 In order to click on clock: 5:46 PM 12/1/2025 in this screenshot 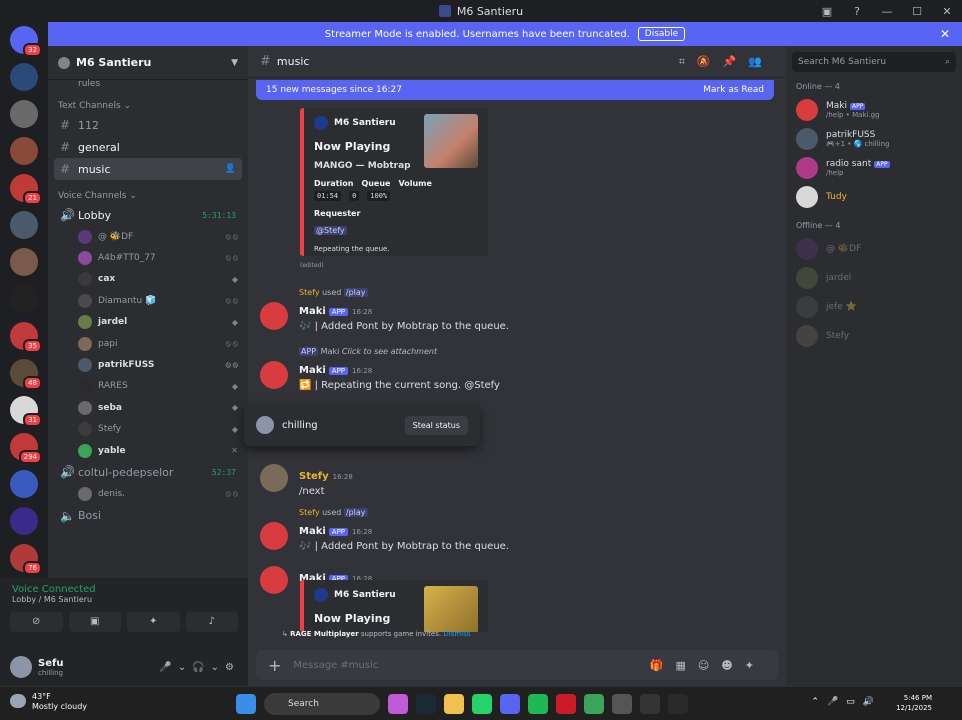, I will do `click(914, 703)`.